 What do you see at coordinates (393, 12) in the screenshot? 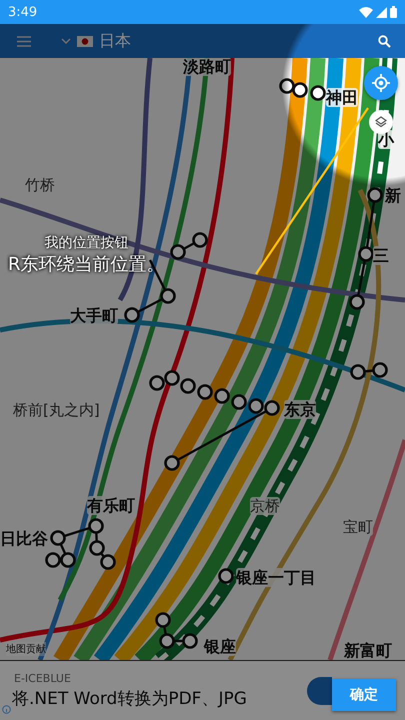
I see `battery-icon` at bounding box center [393, 12].